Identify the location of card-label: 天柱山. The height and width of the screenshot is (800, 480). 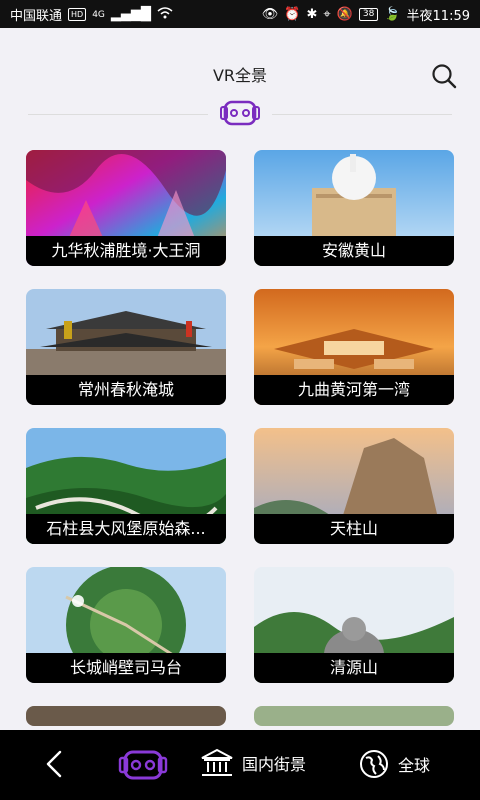
(354, 529).